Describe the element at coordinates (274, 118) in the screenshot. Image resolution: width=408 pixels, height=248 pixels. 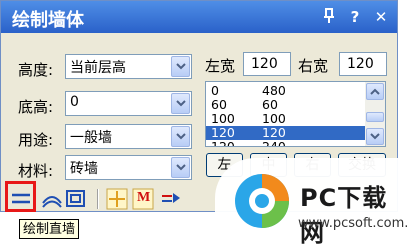
I see `list-cell-right: 100` at that location.